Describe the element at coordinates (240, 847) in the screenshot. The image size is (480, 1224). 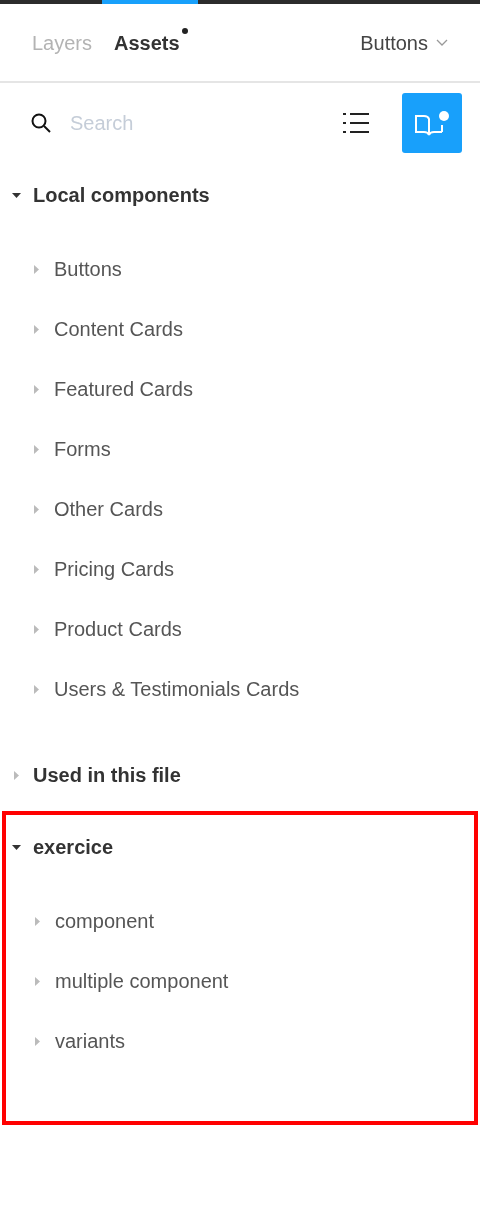
I see `section-header: exercice` at that location.